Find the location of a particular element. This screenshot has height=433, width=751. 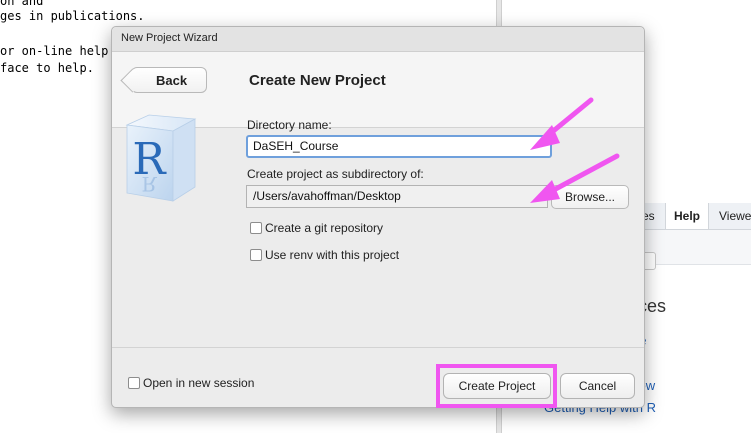

subdirectory-input: /Users/avahoffman/Desktop is located at coordinates (397, 196).